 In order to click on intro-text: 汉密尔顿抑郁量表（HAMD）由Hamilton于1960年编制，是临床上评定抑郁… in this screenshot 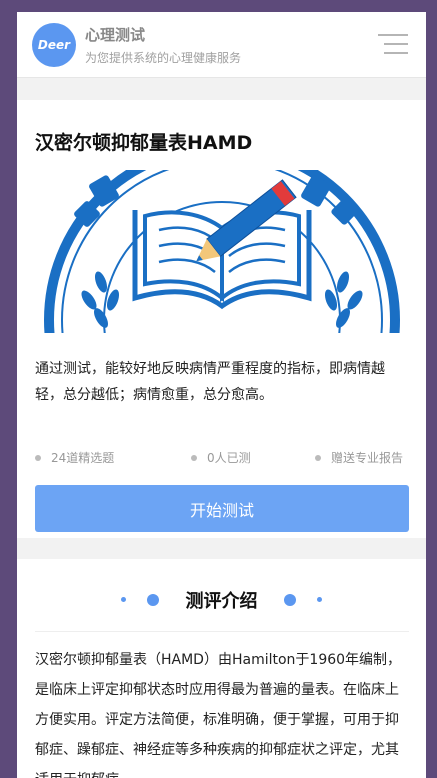, I will do `click(218, 715)`.